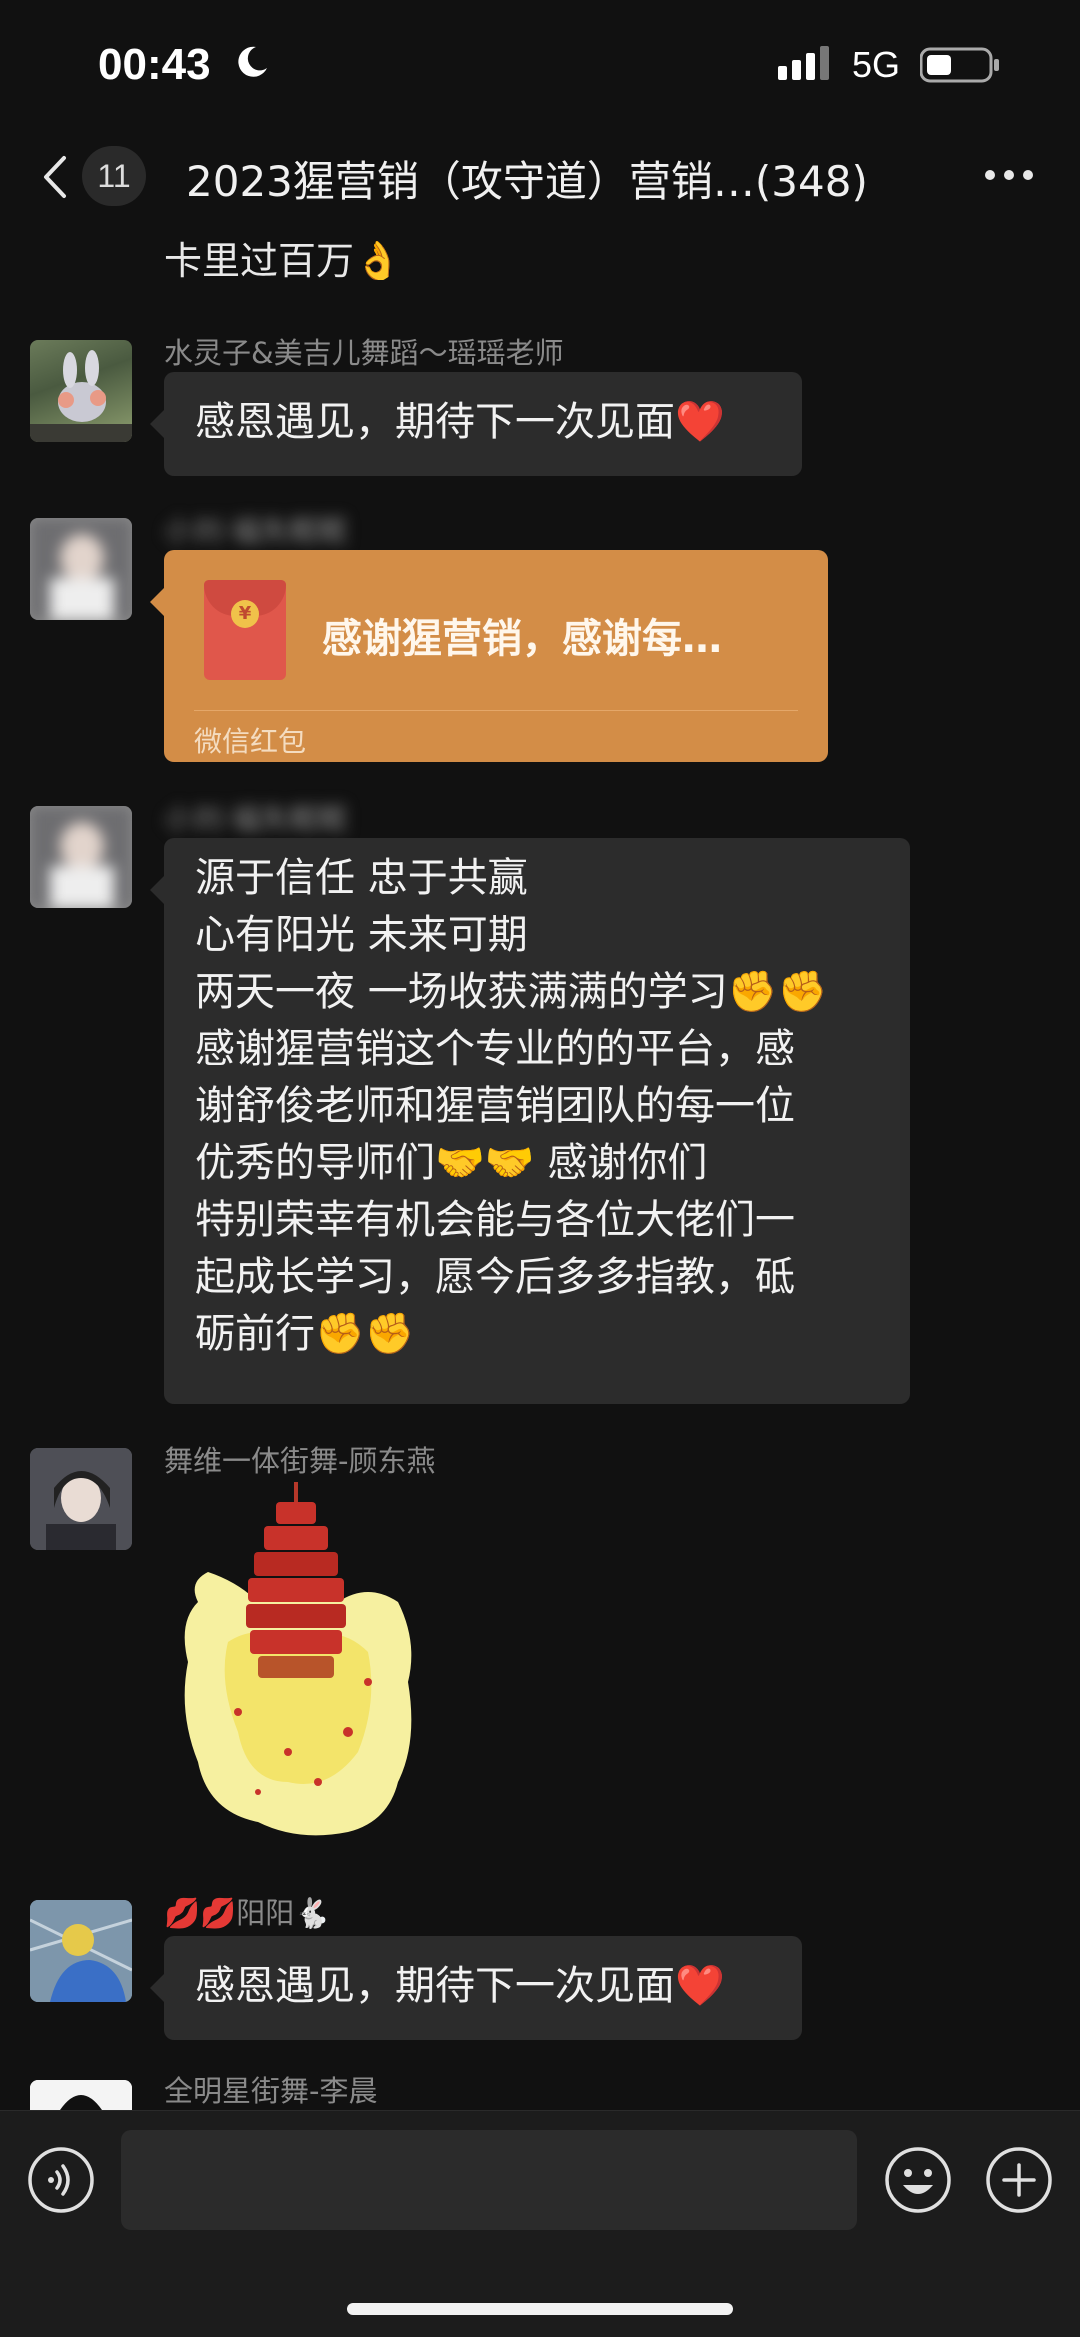 The width and height of the screenshot is (1080, 2337). Describe the element at coordinates (56, 177) in the screenshot. I see `back-icon` at that location.